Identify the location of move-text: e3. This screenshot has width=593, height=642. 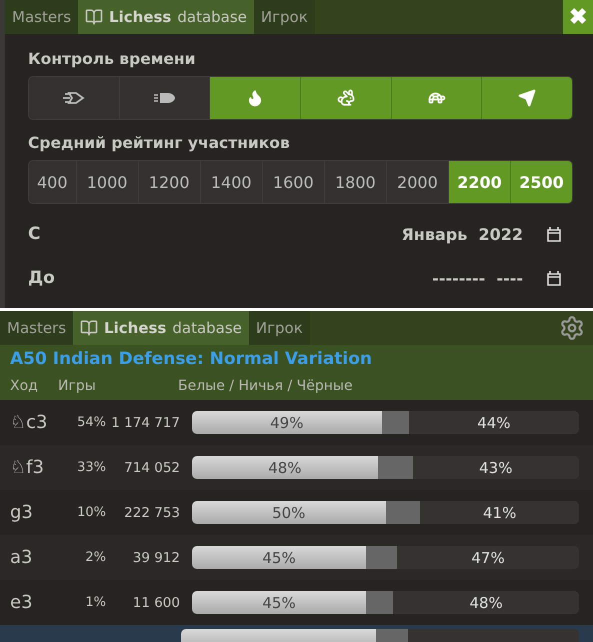
(22, 602).